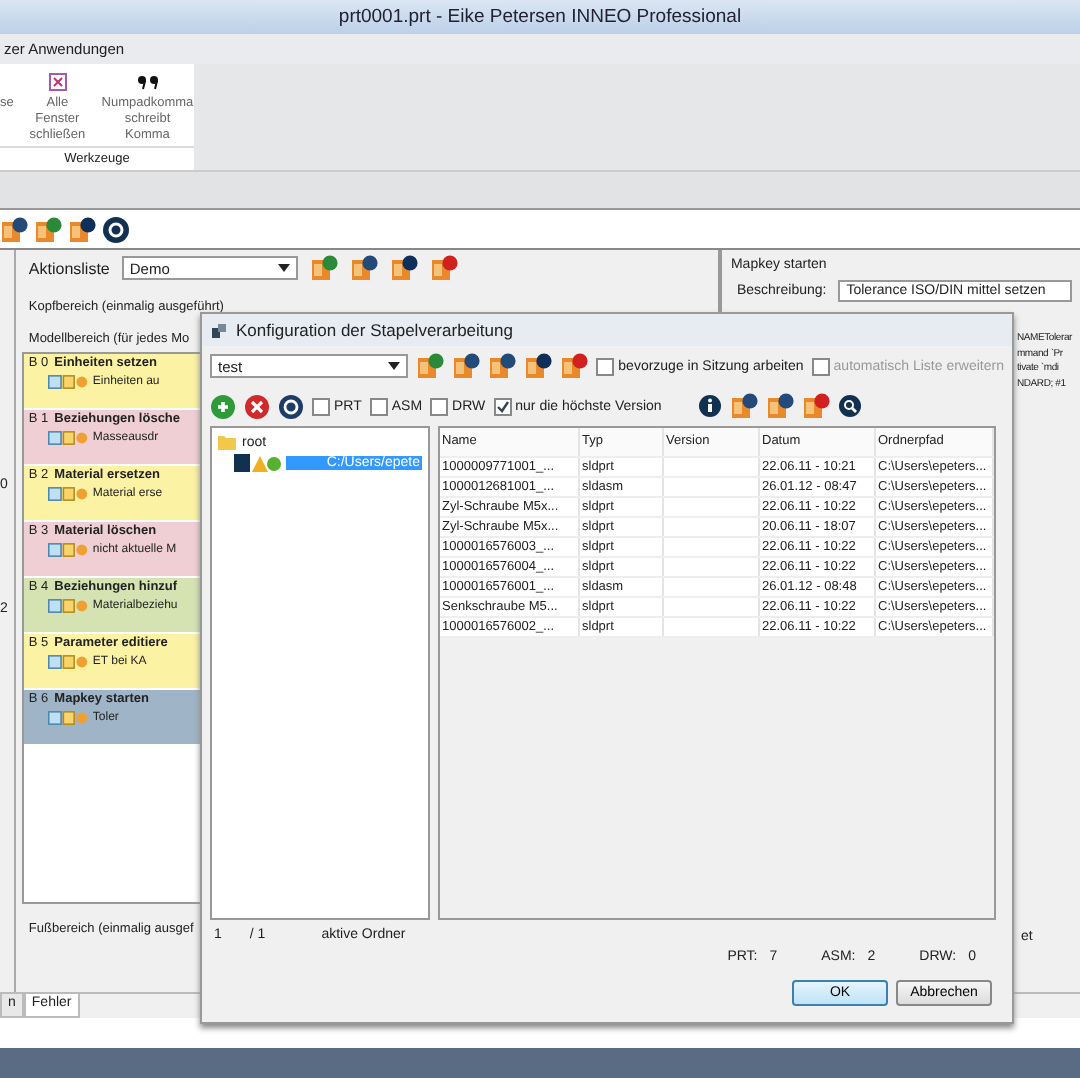  What do you see at coordinates (219, 330) in the screenshot?
I see `dialog-app-icon` at bounding box center [219, 330].